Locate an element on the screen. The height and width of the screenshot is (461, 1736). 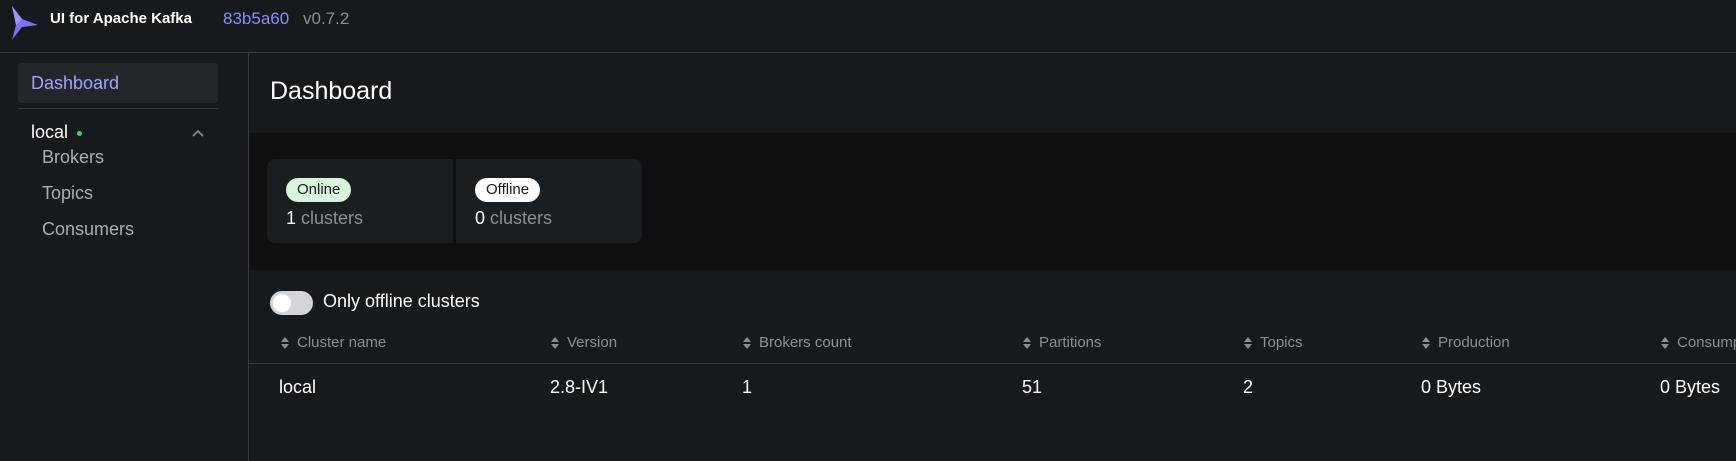
sidebar-item-dashboard: Dashboard is located at coordinates (118, 83).